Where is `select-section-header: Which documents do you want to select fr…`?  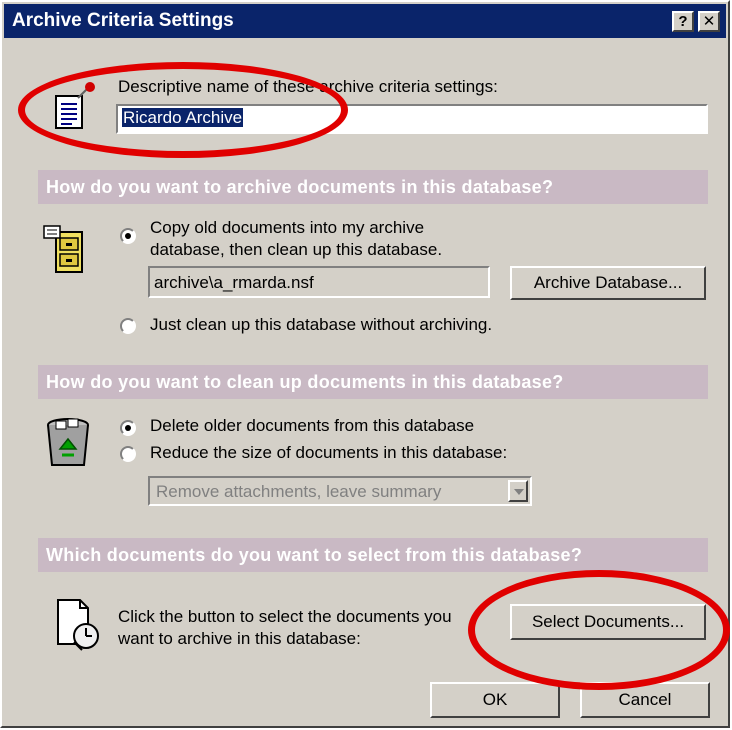 select-section-header: Which documents do you want to select fr… is located at coordinates (373, 555).